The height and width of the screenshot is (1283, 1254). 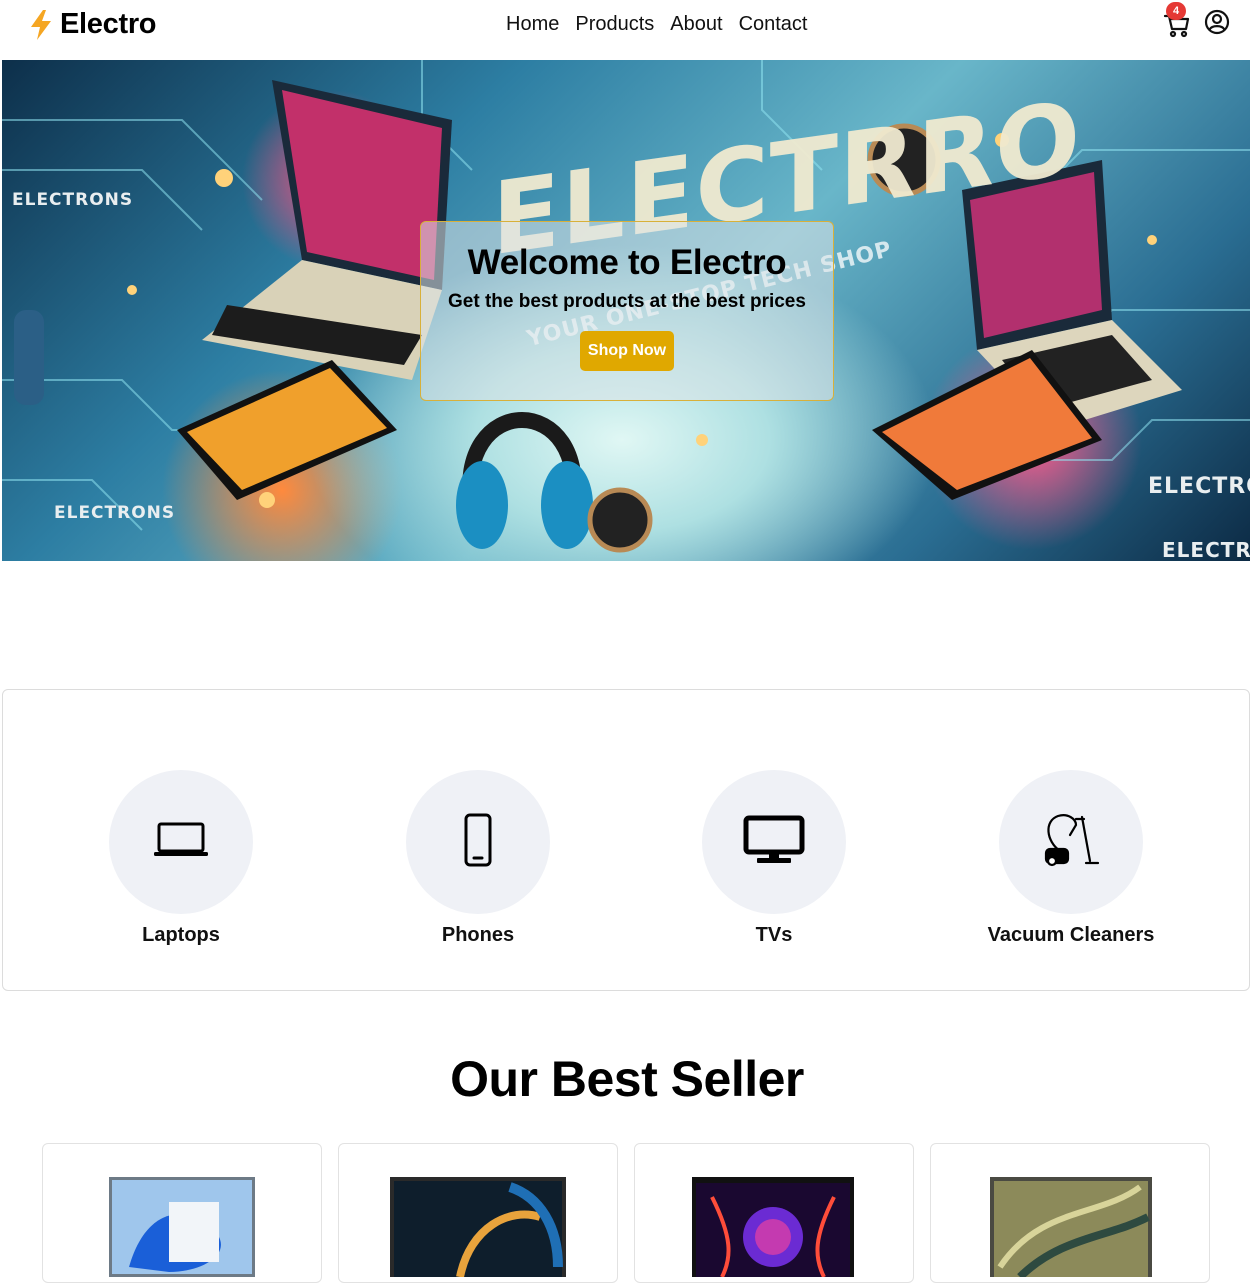 What do you see at coordinates (627, 351) in the screenshot?
I see `shop-now-button: Shop Now` at bounding box center [627, 351].